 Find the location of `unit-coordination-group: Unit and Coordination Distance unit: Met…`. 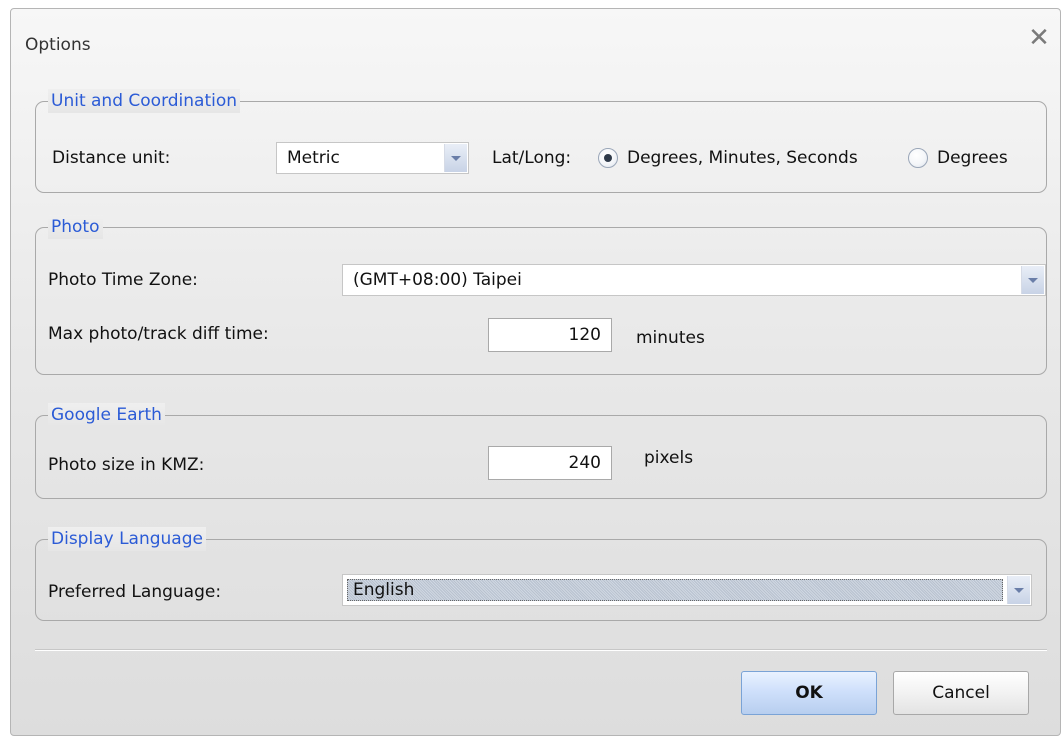

unit-coordination-group: Unit and Coordination Distance unit: Met… is located at coordinates (541, 141).